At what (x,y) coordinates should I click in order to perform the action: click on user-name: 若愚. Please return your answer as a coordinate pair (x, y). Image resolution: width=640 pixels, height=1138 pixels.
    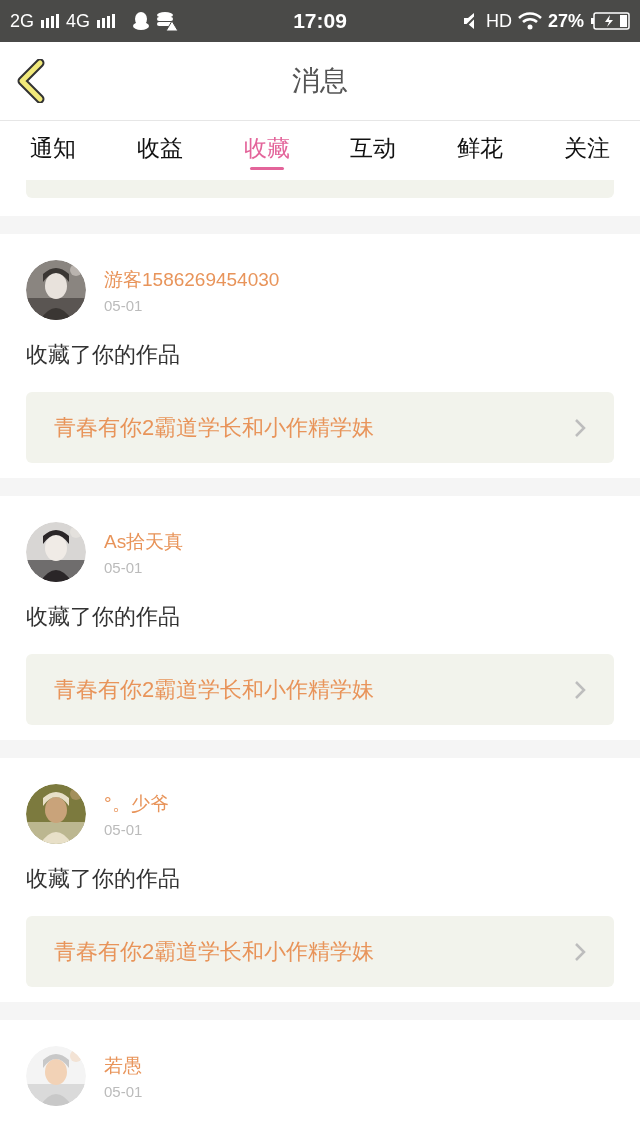
    Looking at the image, I should click on (123, 1065).